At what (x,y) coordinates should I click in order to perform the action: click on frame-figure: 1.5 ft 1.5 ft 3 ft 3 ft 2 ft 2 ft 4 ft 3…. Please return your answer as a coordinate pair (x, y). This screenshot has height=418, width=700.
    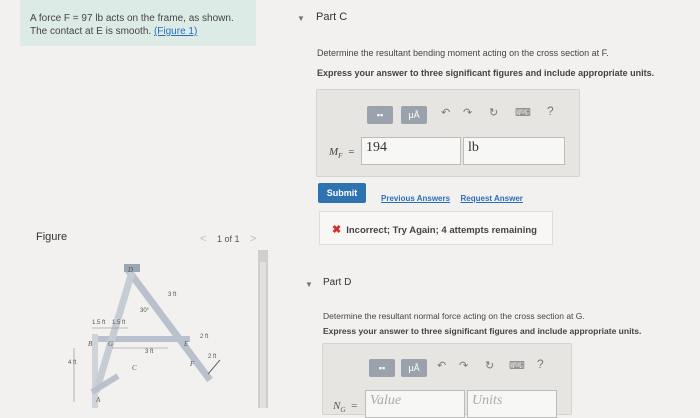
    Looking at the image, I should click on (144, 336).